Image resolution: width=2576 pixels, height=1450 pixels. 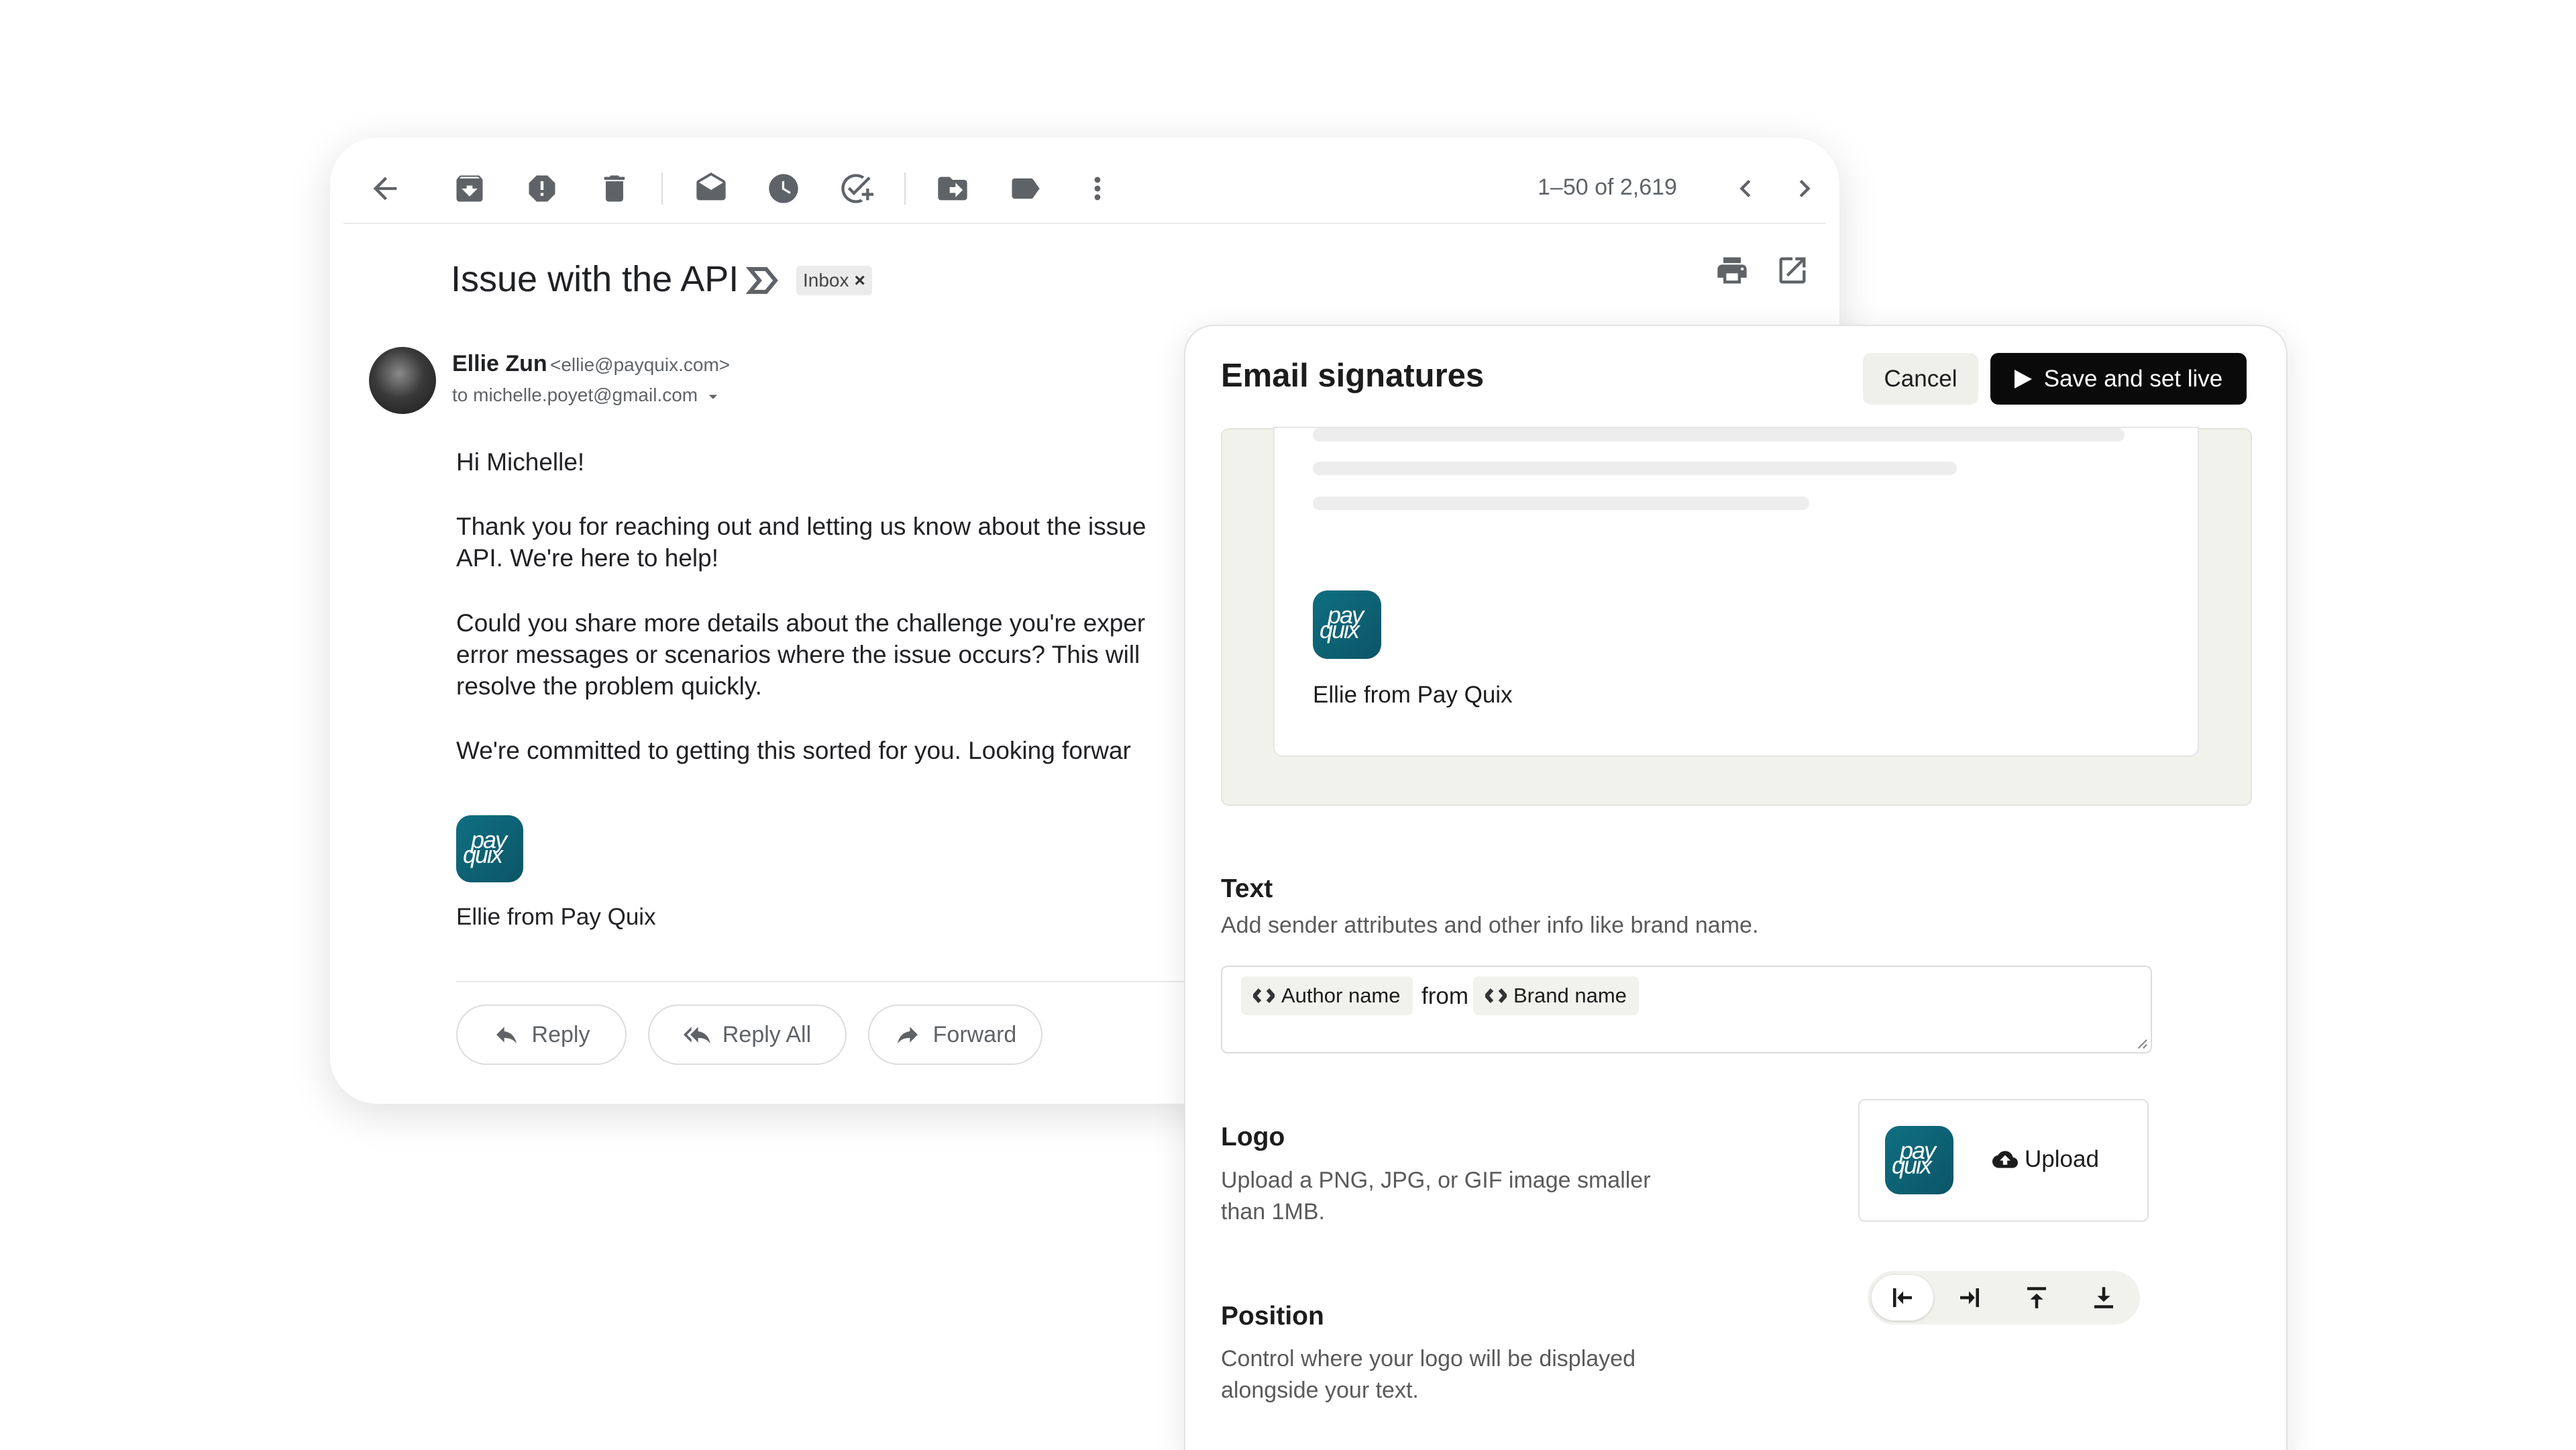 I want to click on align-left-icon, so click(x=1902, y=1297).